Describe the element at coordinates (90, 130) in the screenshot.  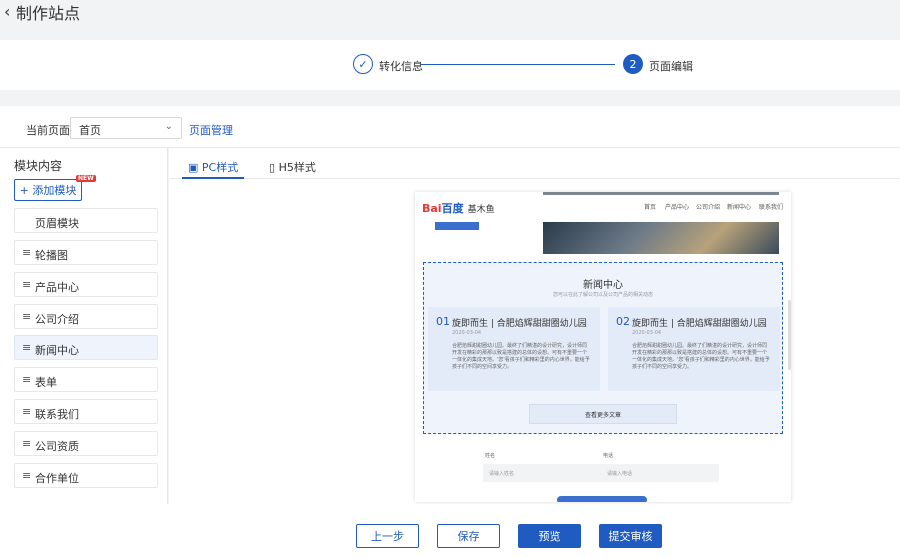
I see `current-page-value: 首页` at that location.